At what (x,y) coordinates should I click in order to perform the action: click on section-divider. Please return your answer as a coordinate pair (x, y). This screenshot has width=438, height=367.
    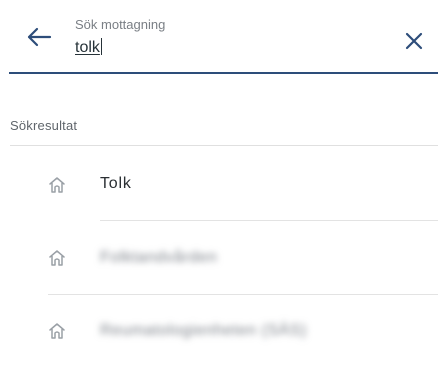
    Looking at the image, I should click on (224, 145).